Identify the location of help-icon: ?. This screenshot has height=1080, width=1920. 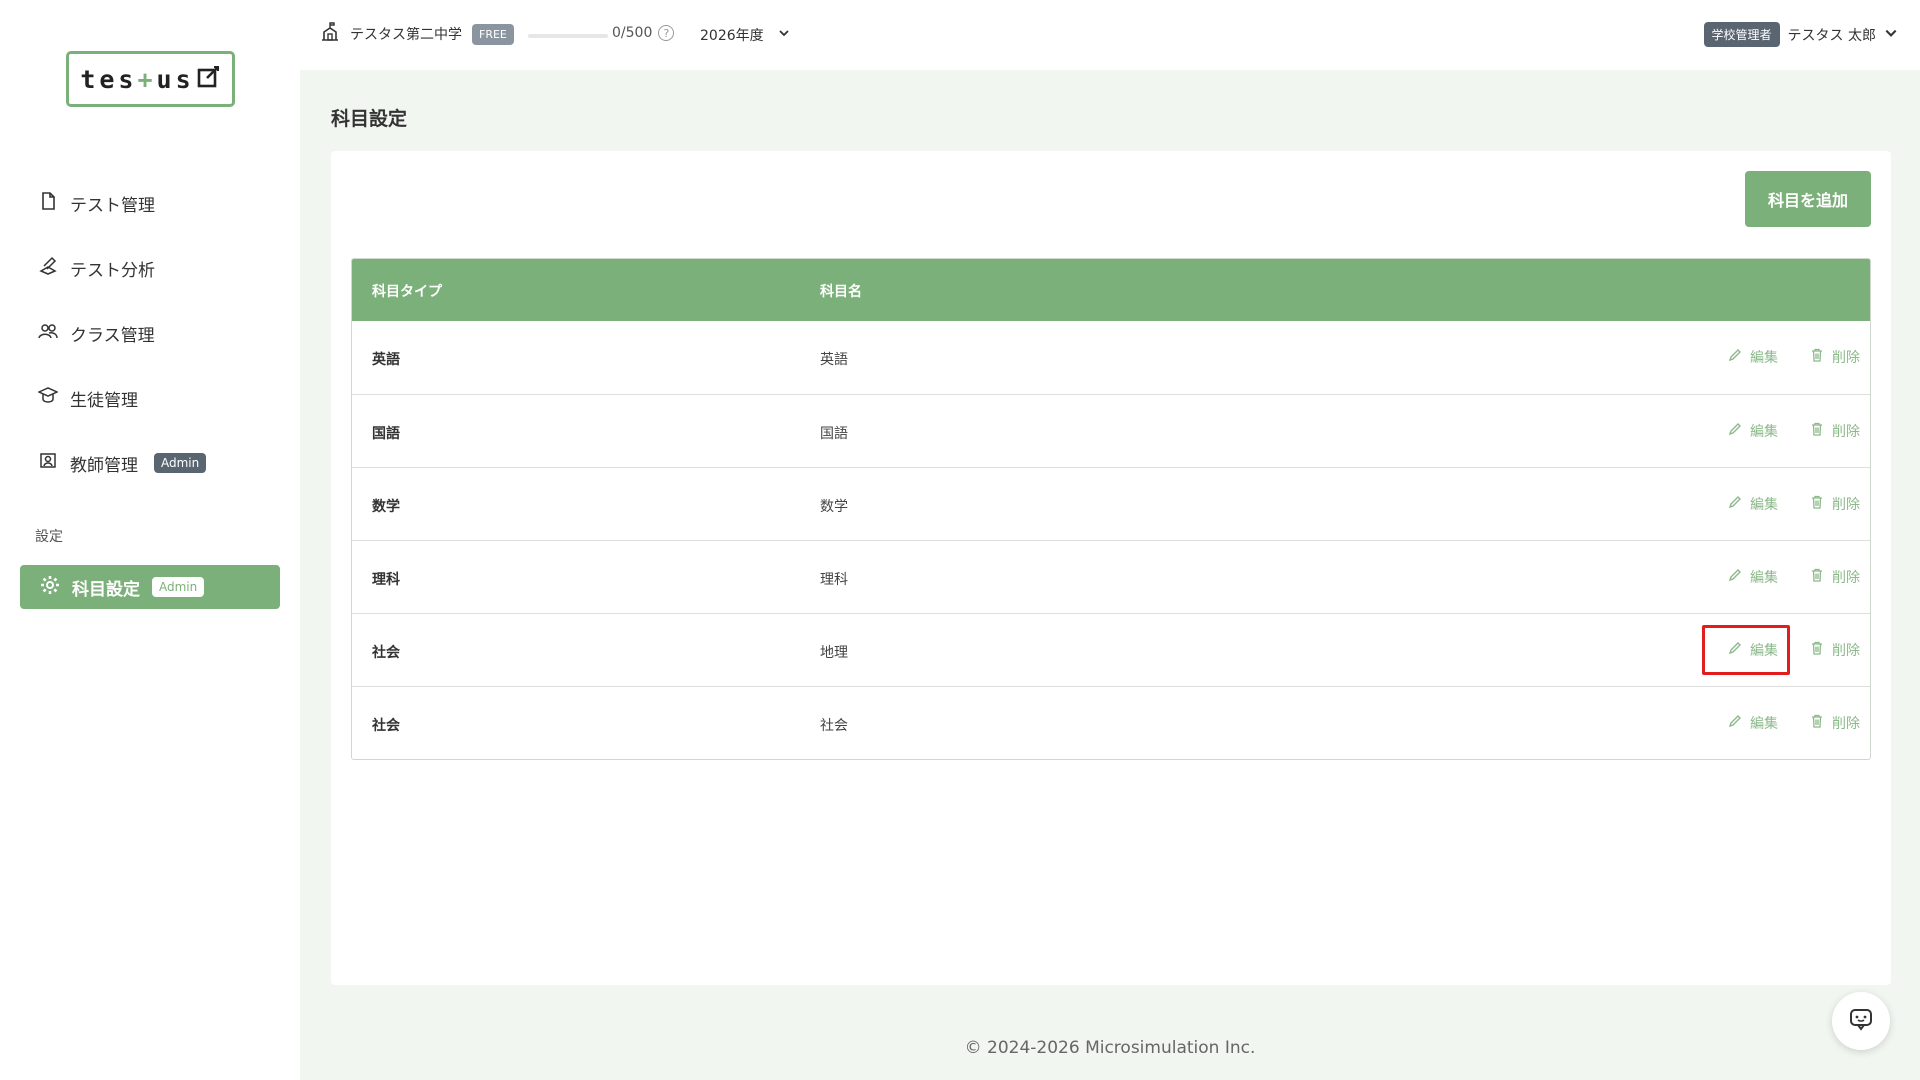
(666, 33).